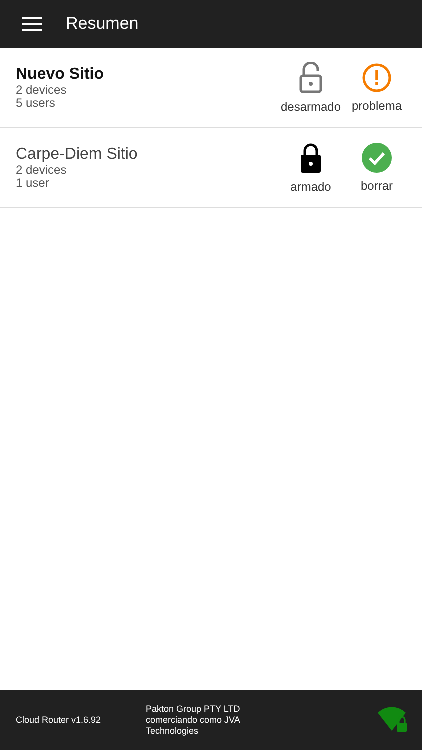  I want to click on site-name: Nuevo Sitio, so click(61, 75).